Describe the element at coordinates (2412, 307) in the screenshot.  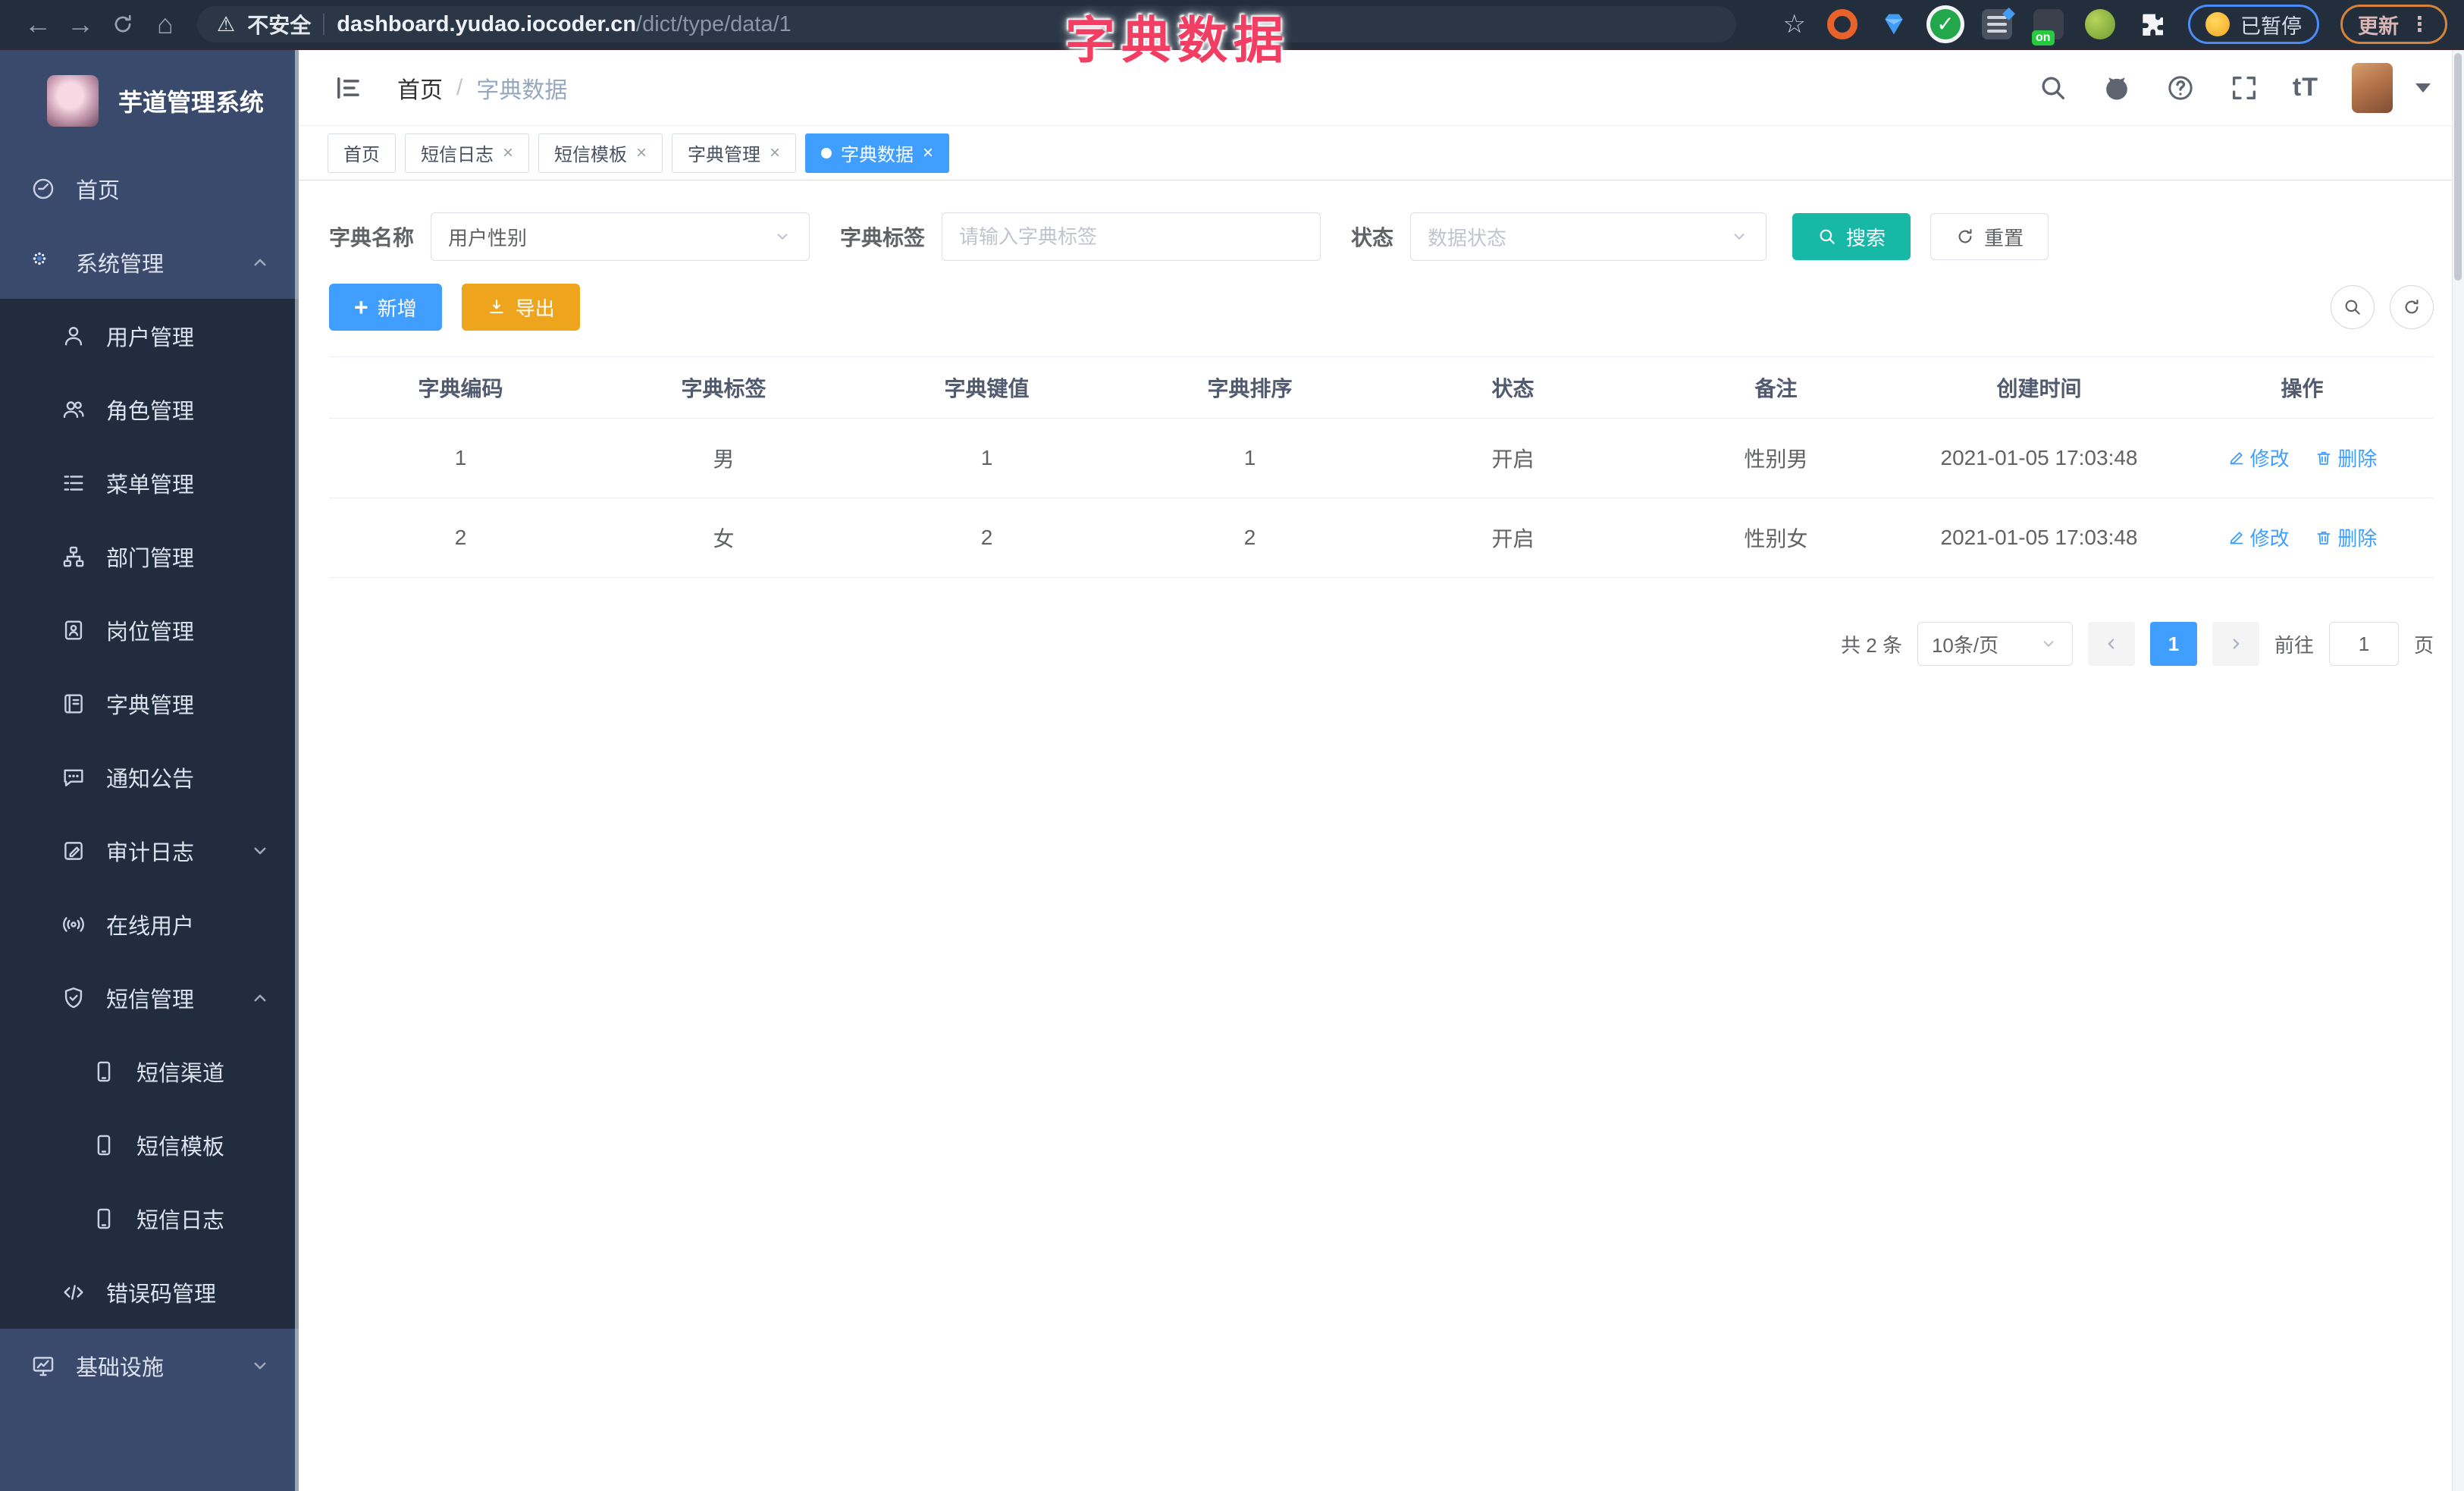
I see `refresh-table-button` at that location.